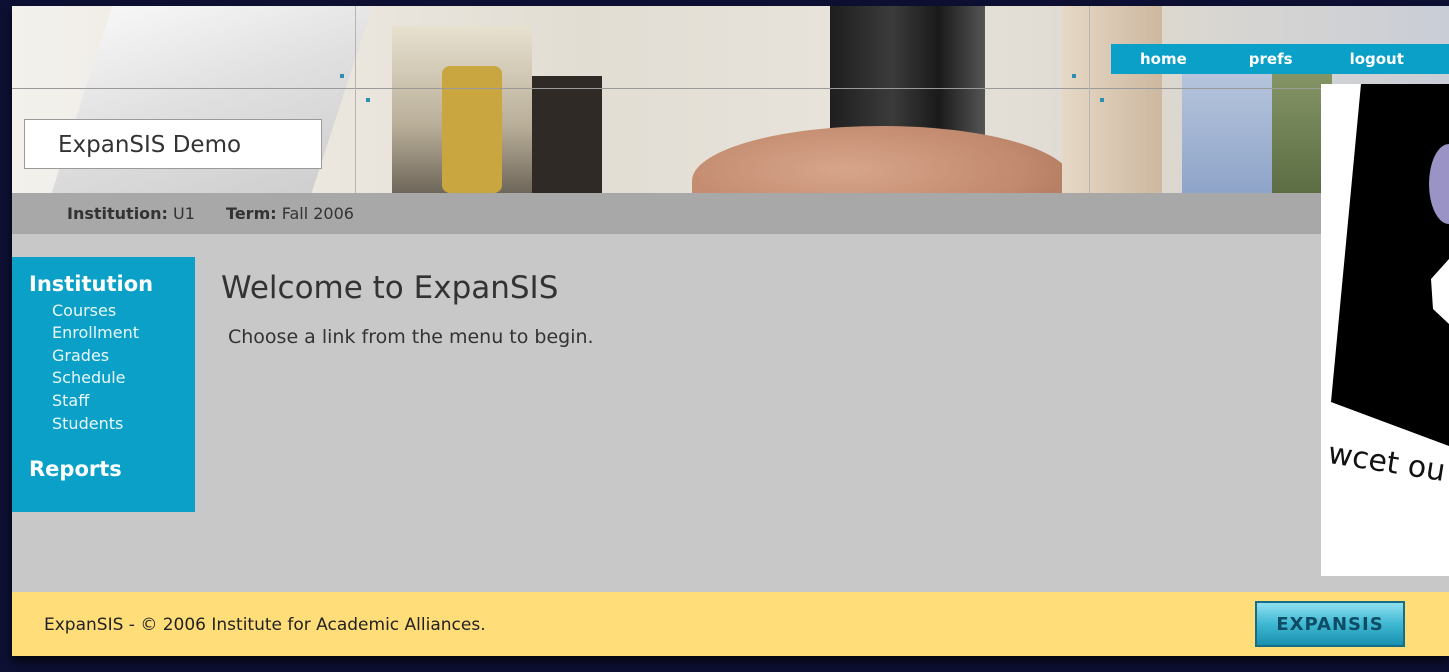  What do you see at coordinates (882, 159) in the screenshot?
I see `banner-photo-hand` at bounding box center [882, 159].